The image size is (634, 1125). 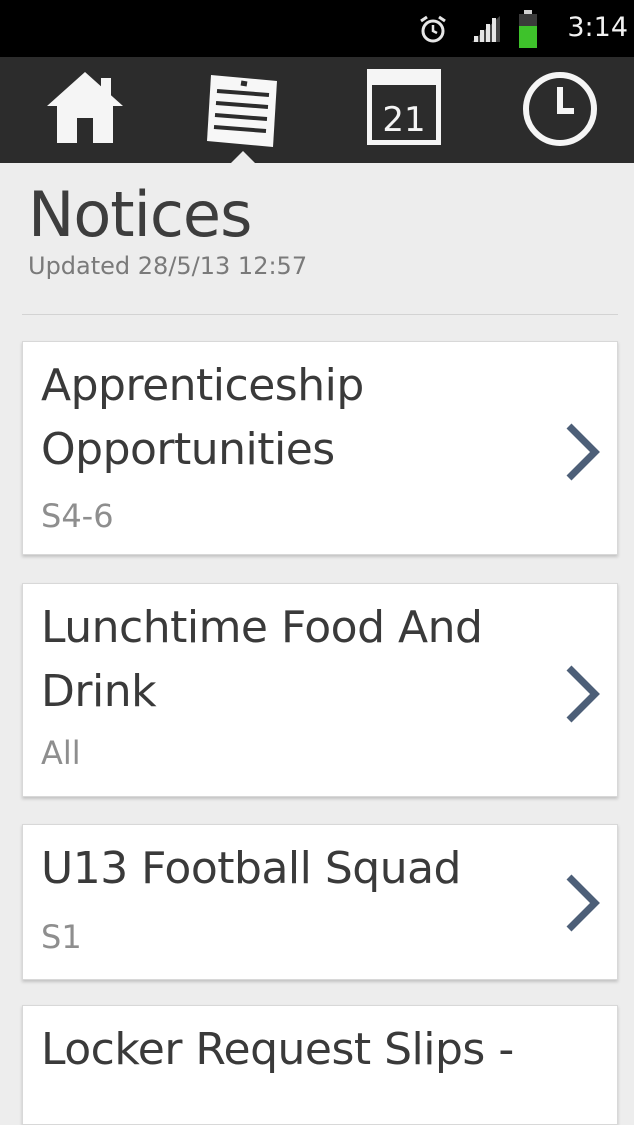 I want to click on status-bar: 3:14, so click(x=317, y=28).